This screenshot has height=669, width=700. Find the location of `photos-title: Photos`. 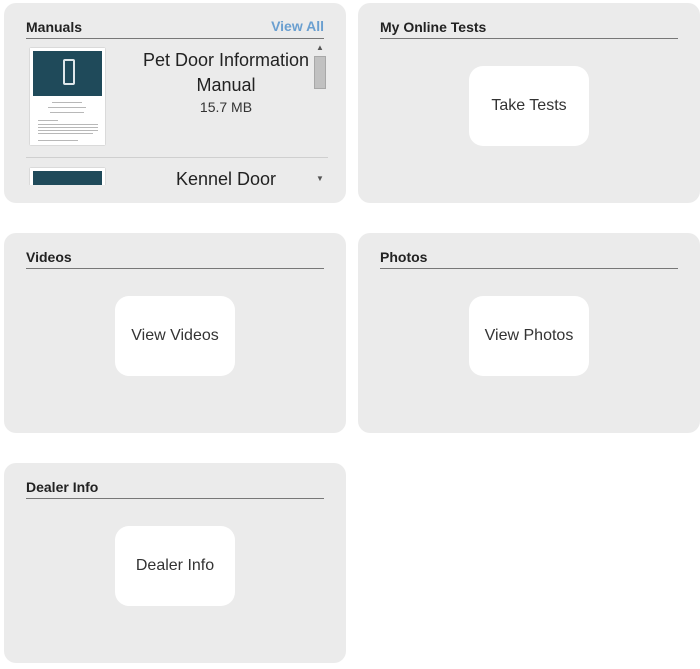

photos-title: Photos is located at coordinates (404, 257).